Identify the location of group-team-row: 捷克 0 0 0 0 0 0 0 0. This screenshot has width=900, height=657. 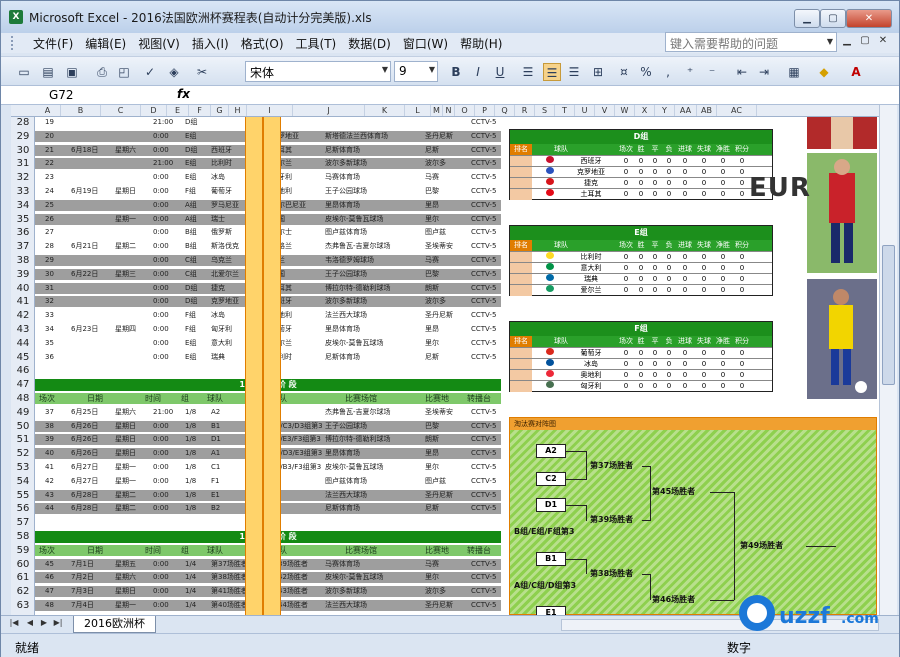
(641, 183).